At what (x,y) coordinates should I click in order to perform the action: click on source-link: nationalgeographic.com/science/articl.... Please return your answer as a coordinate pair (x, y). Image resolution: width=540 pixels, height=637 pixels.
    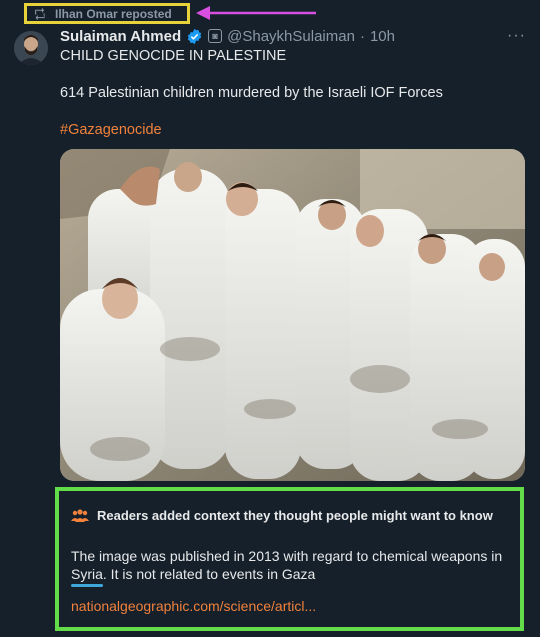
    Looking at the image, I should click on (193, 606).